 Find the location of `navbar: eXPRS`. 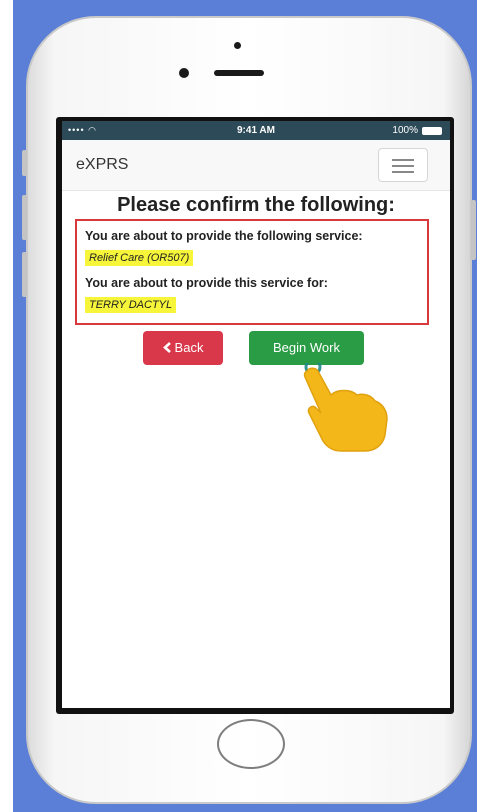

navbar: eXPRS is located at coordinates (256, 165).